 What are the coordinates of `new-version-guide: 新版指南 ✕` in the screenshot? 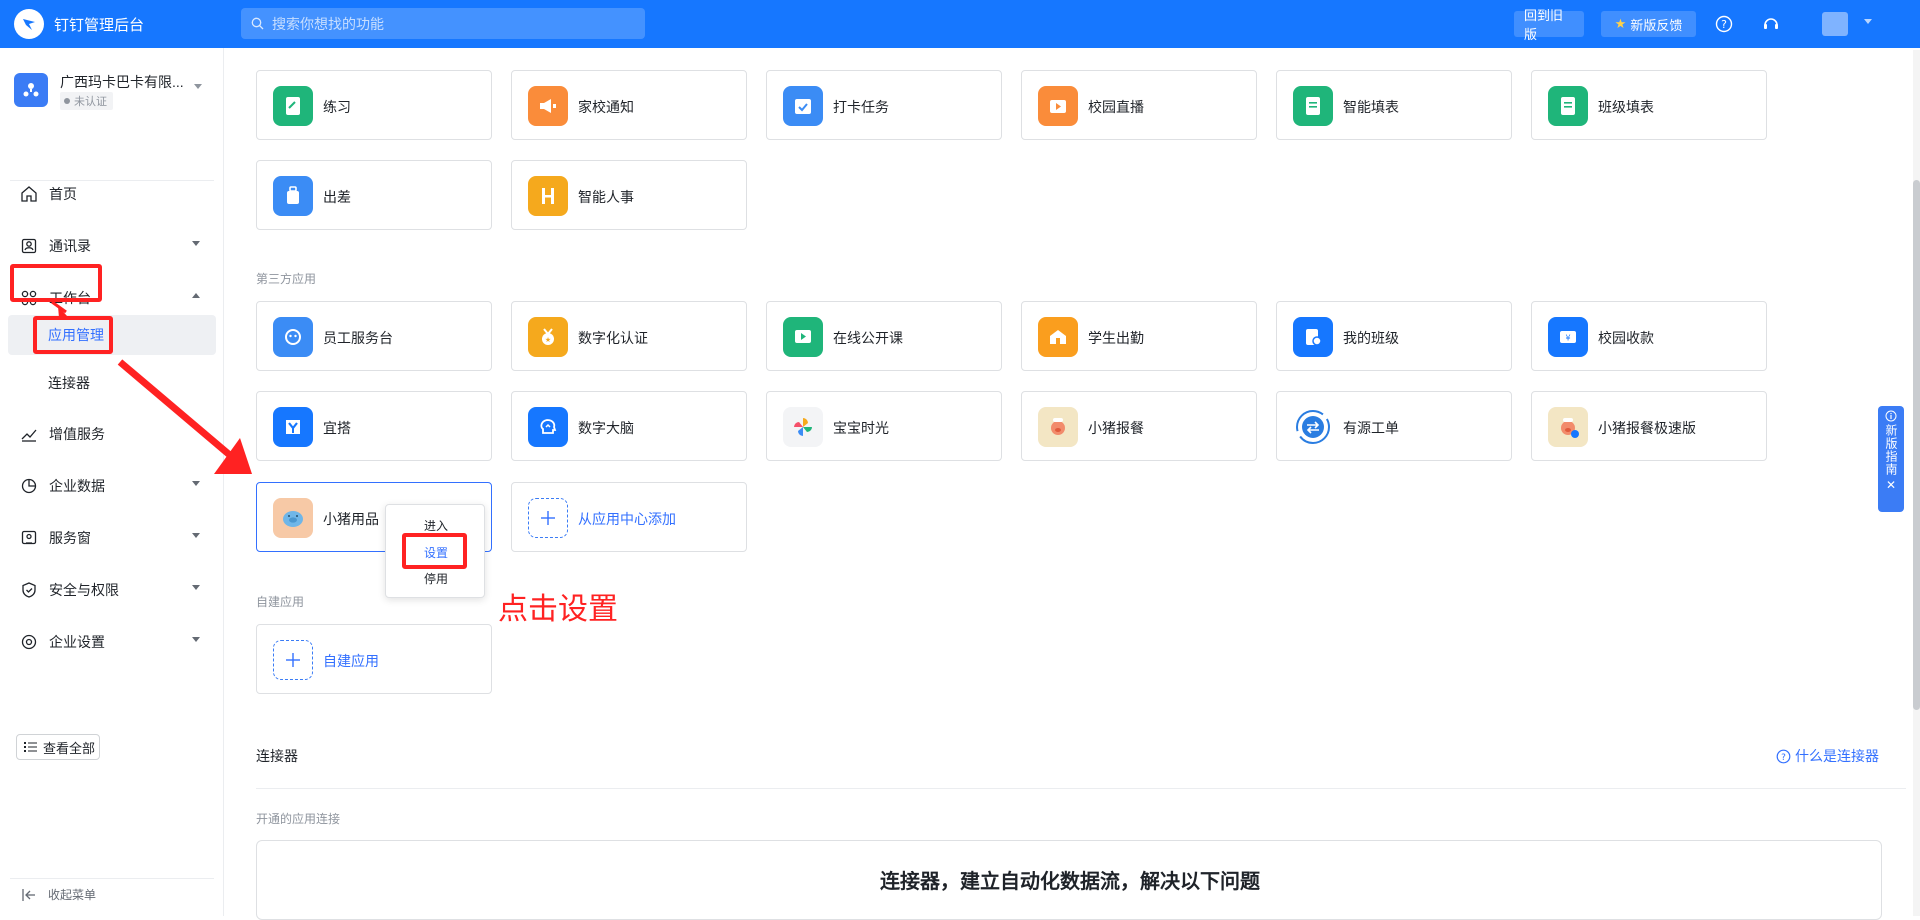 It's located at (1891, 459).